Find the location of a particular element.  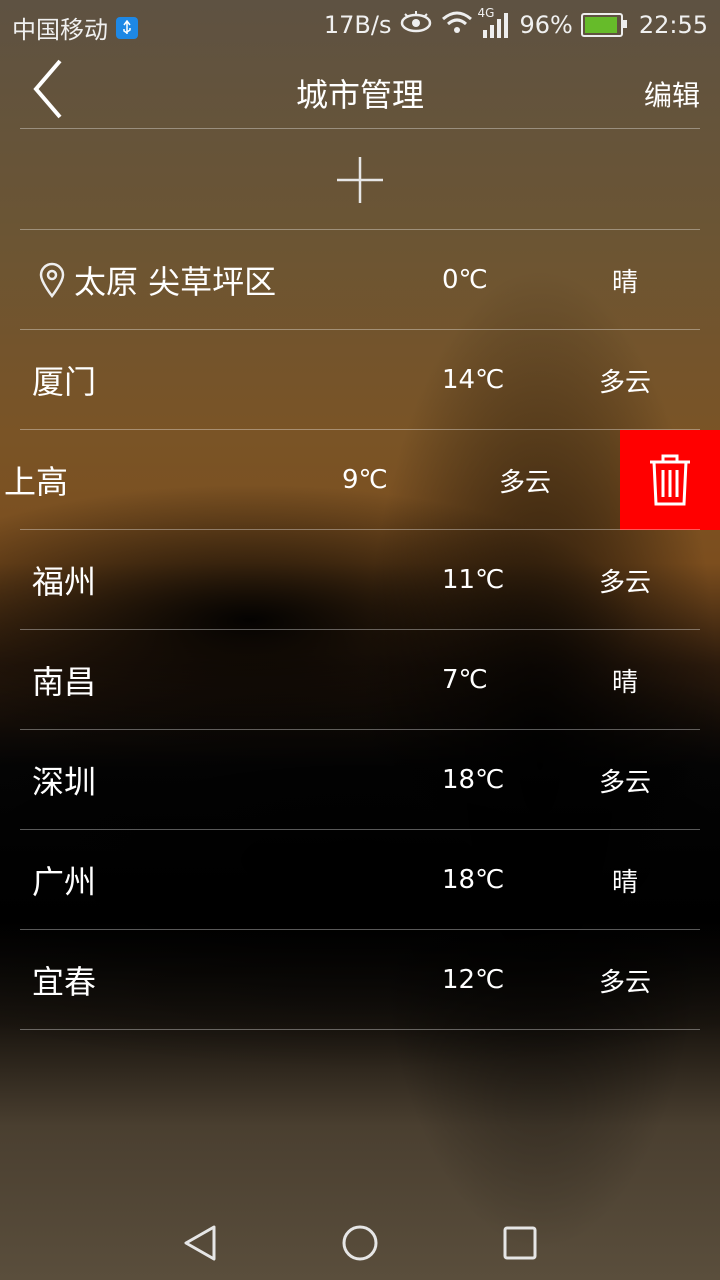

battery-fill is located at coordinates (601, 25).